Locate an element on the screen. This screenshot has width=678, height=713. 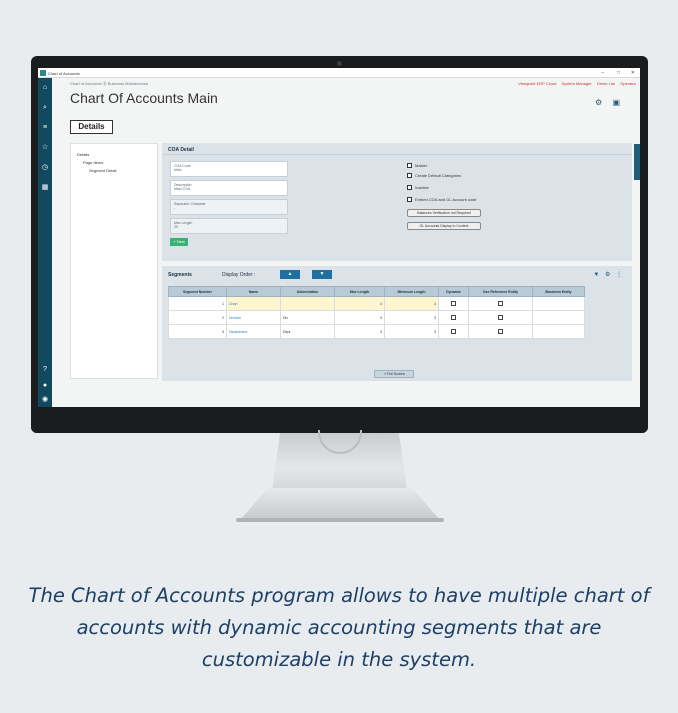
maximize-icon: □ is located at coordinates (618, 73).